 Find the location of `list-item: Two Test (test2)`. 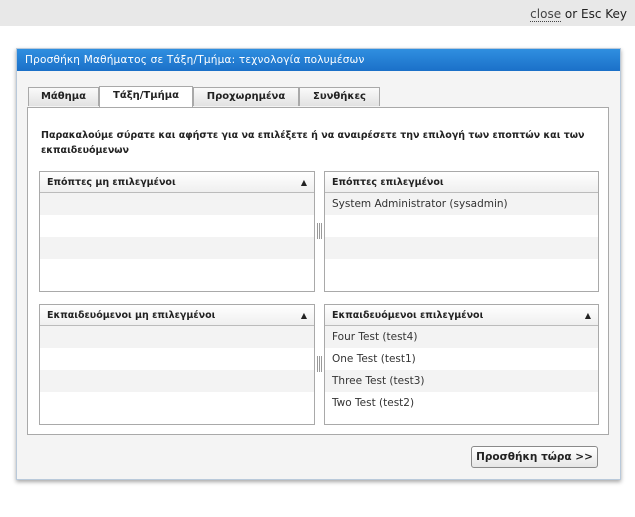

list-item: Two Test (test2) is located at coordinates (461, 403).